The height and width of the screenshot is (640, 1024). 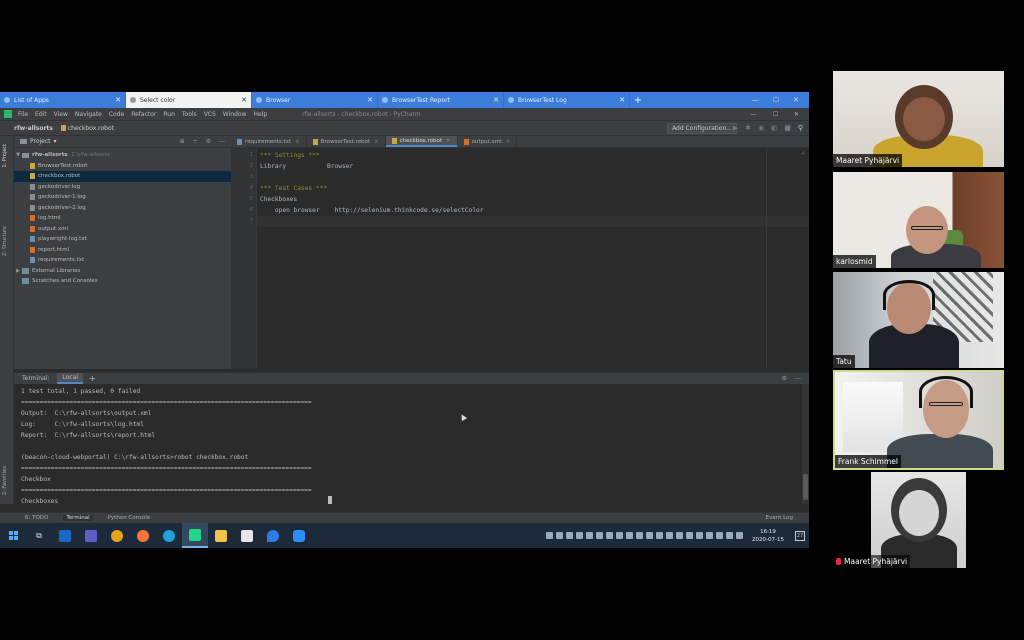 I want to click on tool-todo: 6: TODO, so click(x=36, y=518).